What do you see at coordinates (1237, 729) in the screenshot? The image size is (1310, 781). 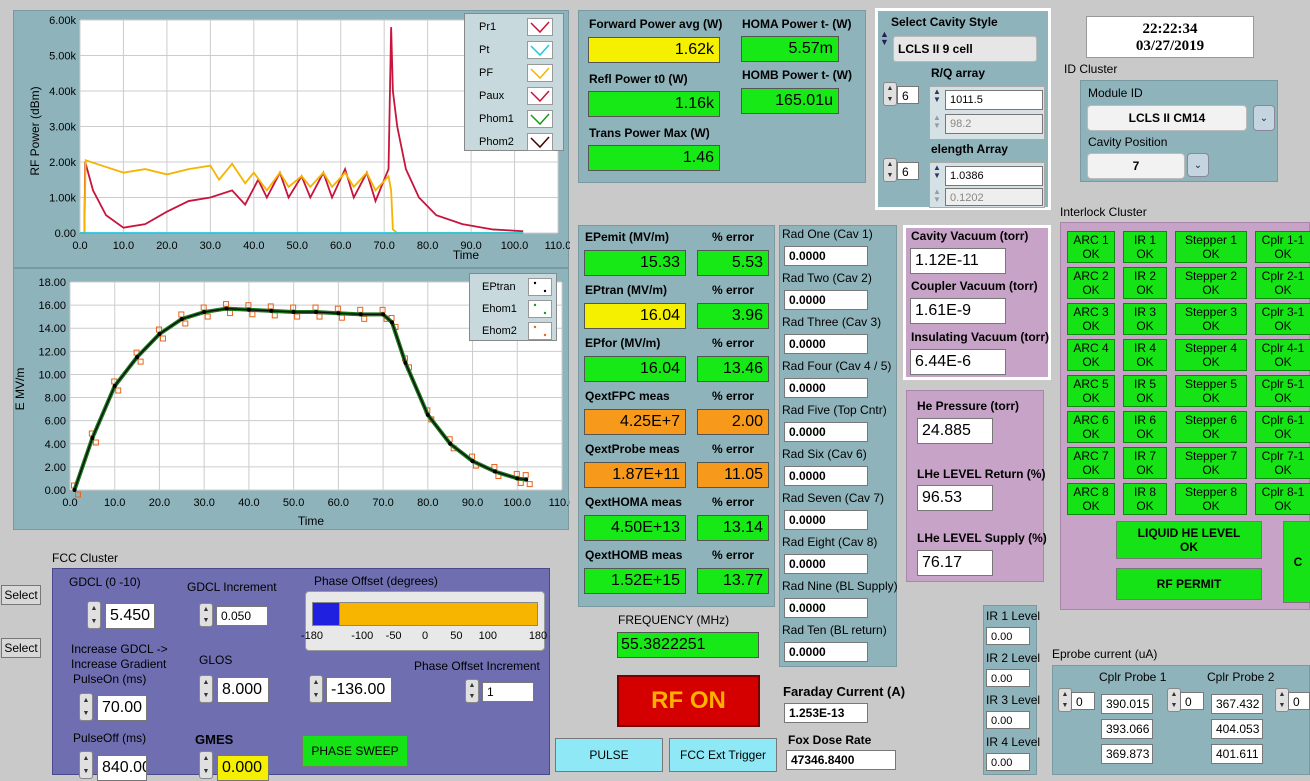 I see `probe2-value-2: 404.053` at bounding box center [1237, 729].